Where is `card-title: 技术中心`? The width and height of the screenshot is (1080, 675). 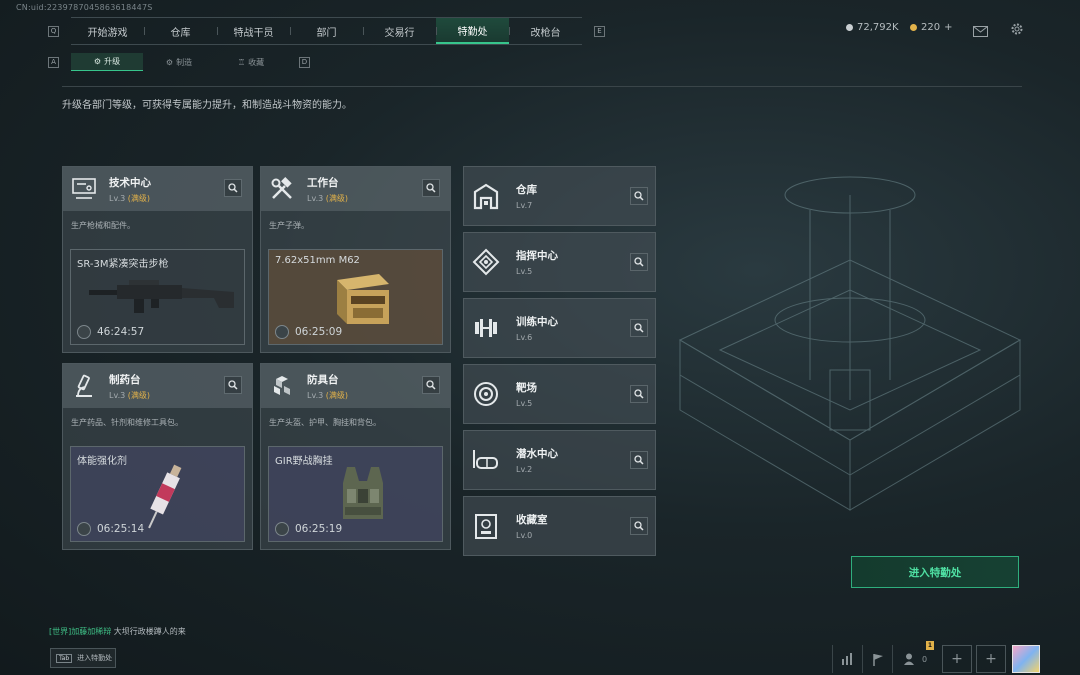
card-title: 技术中心 is located at coordinates (130, 182).